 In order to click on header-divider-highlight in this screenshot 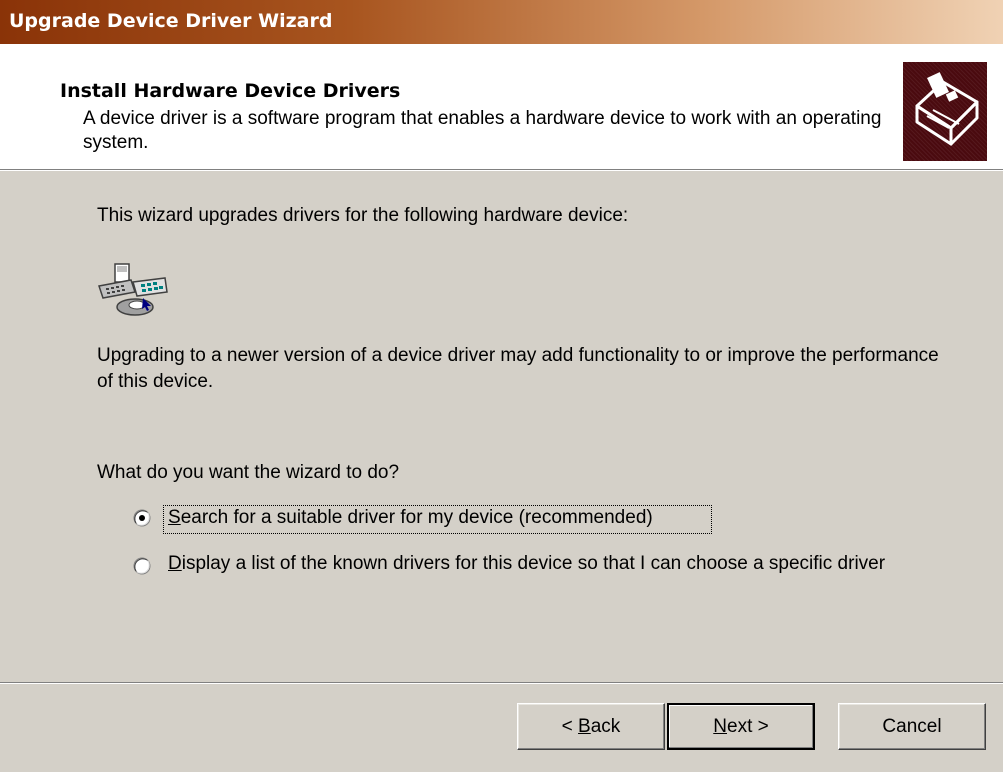, I will do `click(501, 170)`.